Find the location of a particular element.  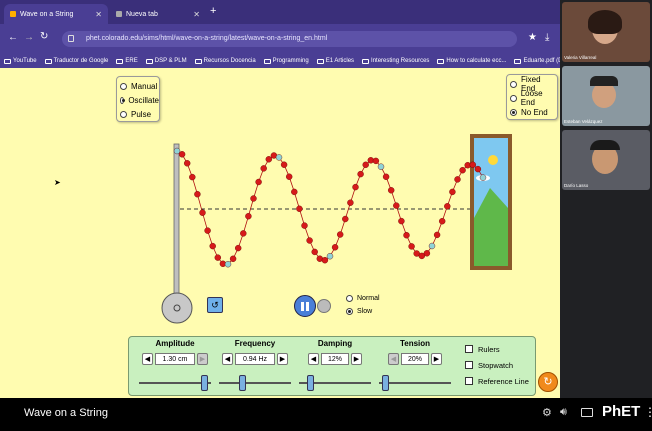

frequency-increase-button: ▶ is located at coordinates (282, 359).